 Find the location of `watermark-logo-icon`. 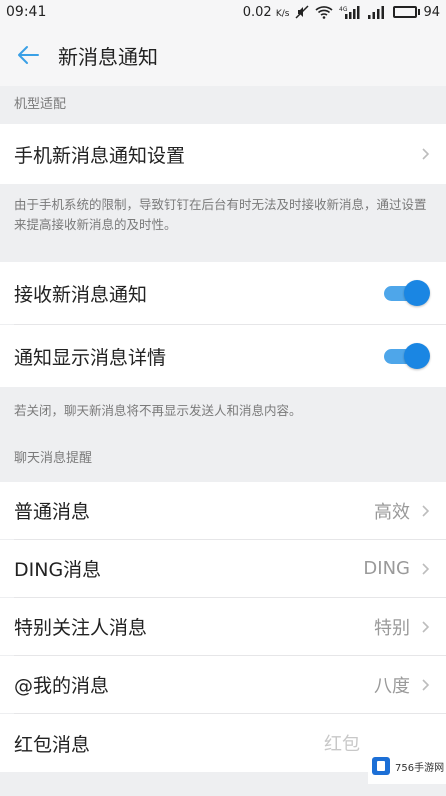

watermark-logo-icon is located at coordinates (381, 766).